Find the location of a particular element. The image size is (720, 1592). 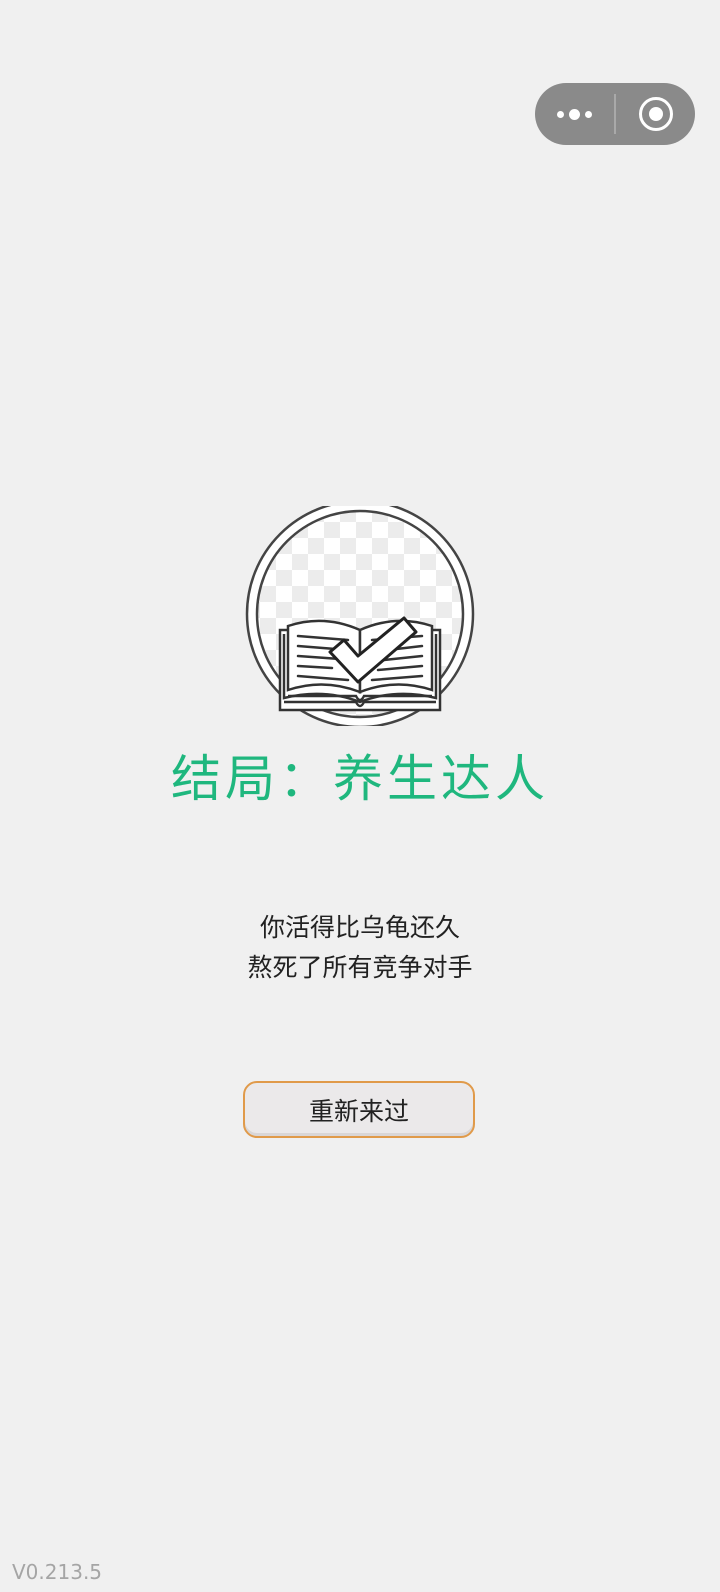

description-line: 熬死了所有竞争对手 is located at coordinates (360, 967).